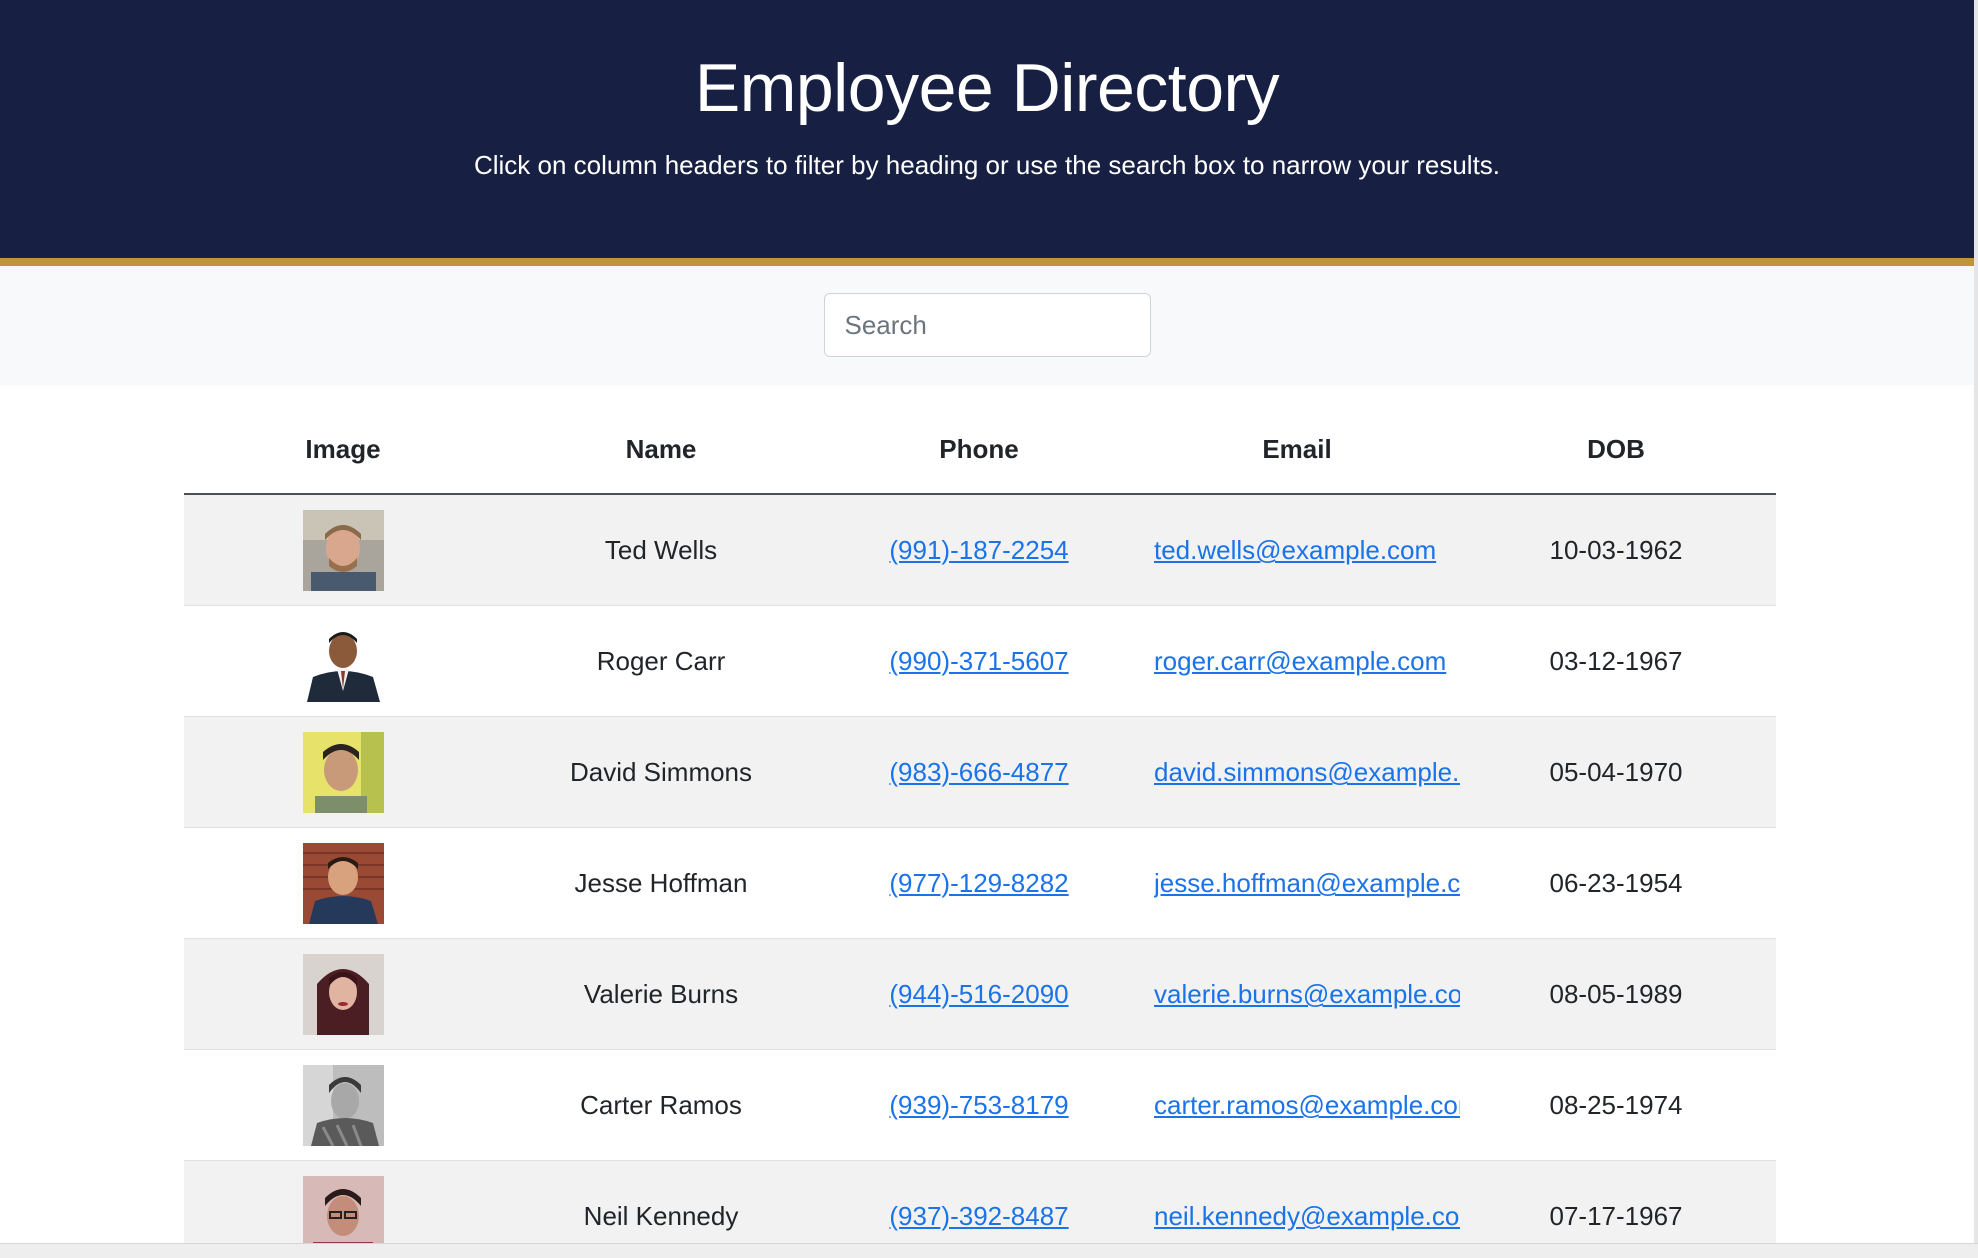 Image resolution: width=1978 pixels, height=1258 pixels. What do you see at coordinates (661, 450) in the screenshot?
I see `column-header-name: Name` at bounding box center [661, 450].